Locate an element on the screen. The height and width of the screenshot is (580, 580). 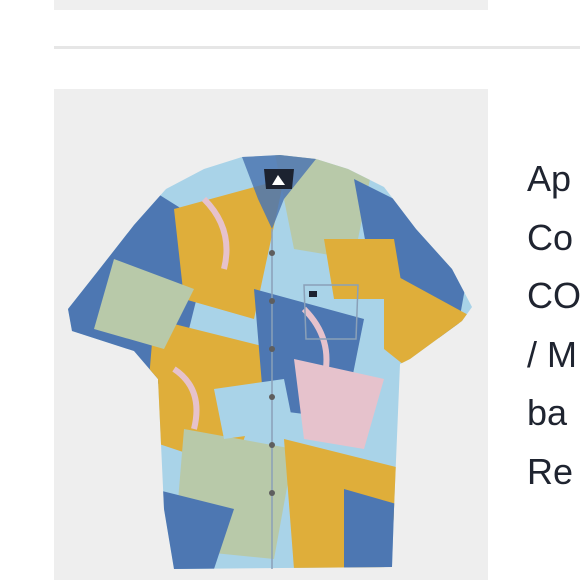
details-line: ba is located at coordinates (547, 412).